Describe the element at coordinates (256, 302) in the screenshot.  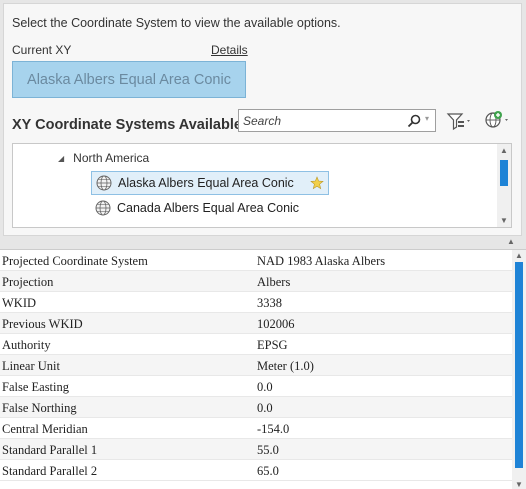
I see `table-row: WKID 3338` at that location.